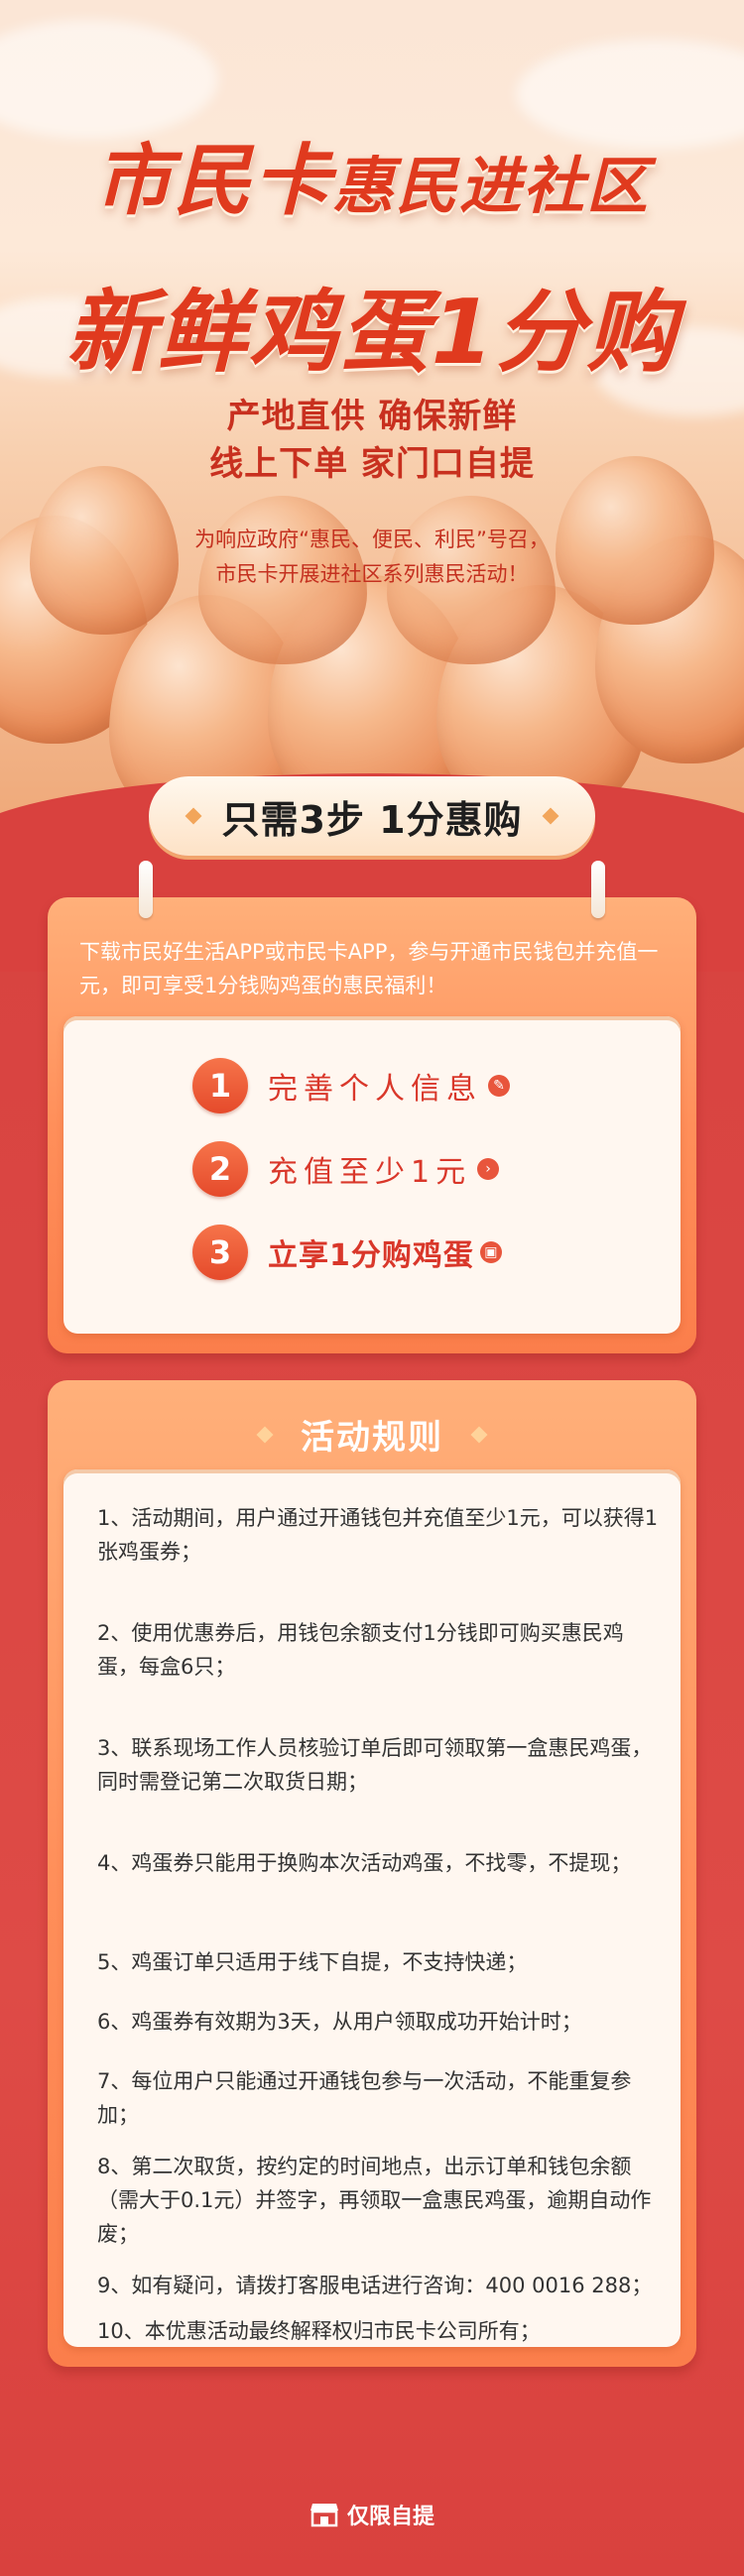 This screenshot has height=2576, width=744. What do you see at coordinates (319, 2331) in the screenshot?
I see `rule-item: 10、本优惠活动最终解释权归市民卡公司所有；` at bounding box center [319, 2331].